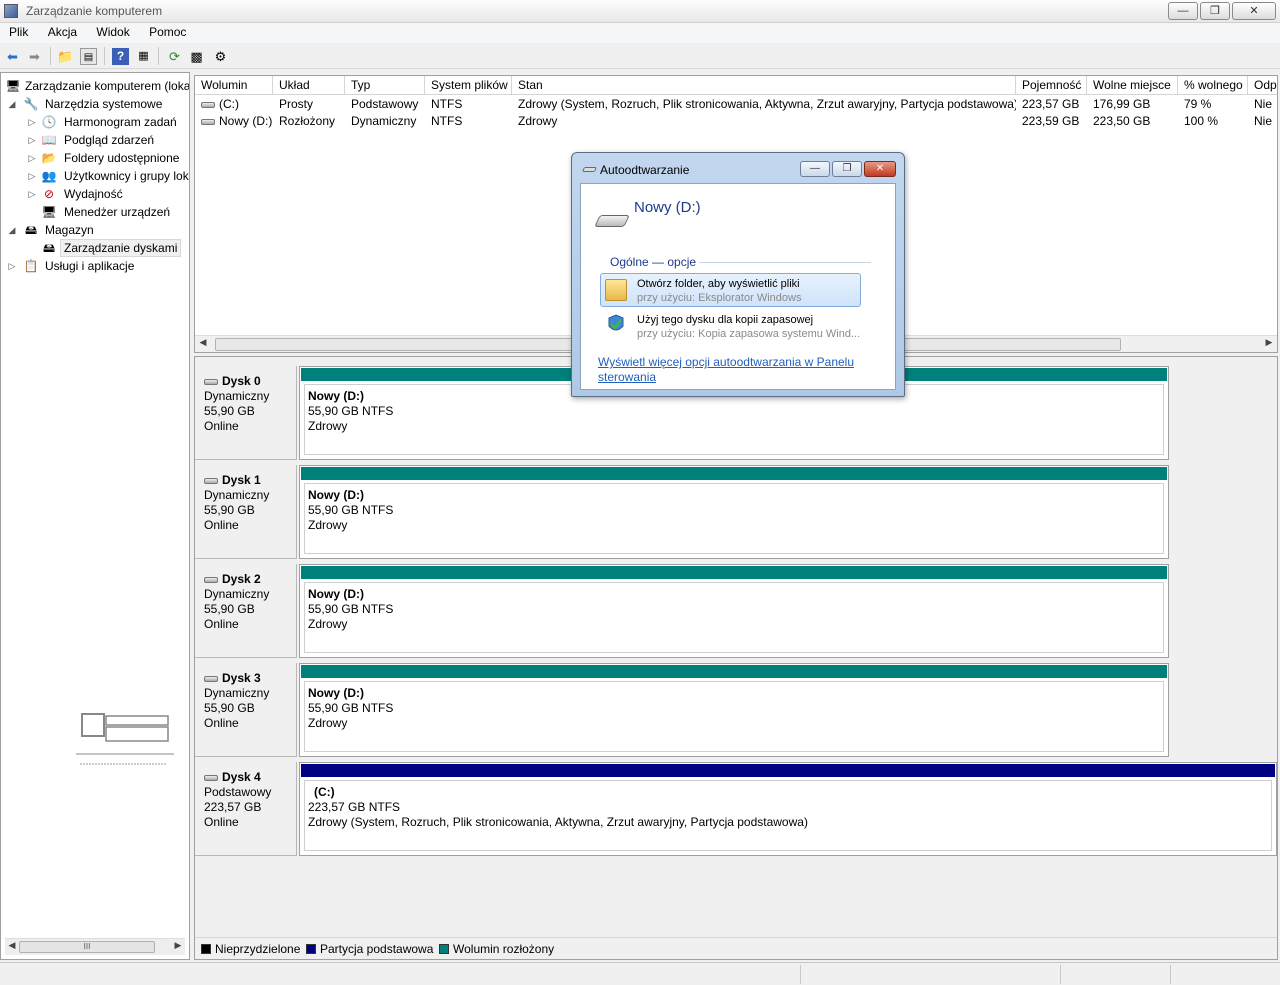  I want to click on tree-item-event-viewer: ▷ 📖 Podgląd zdarzeń, so click(108, 140).